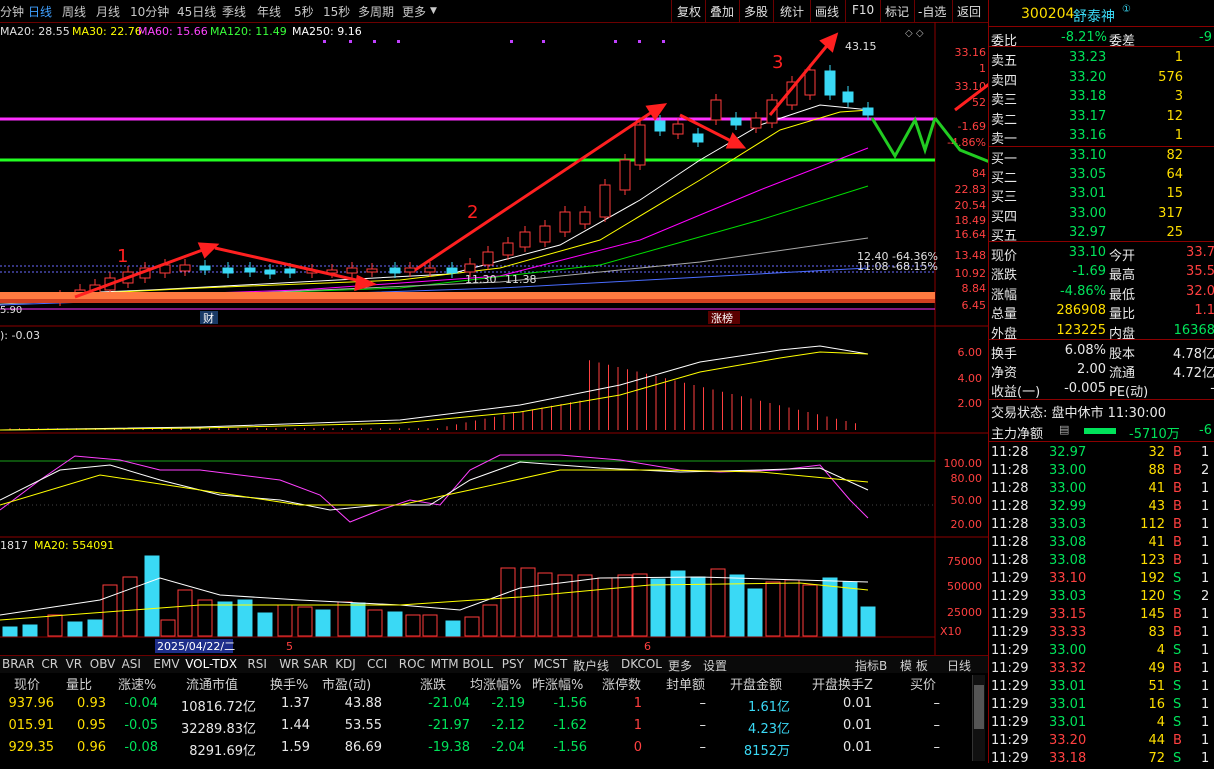  Describe the element at coordinates (970, 378) in the screenshot. I see `svg-text: 4.00` at that location.